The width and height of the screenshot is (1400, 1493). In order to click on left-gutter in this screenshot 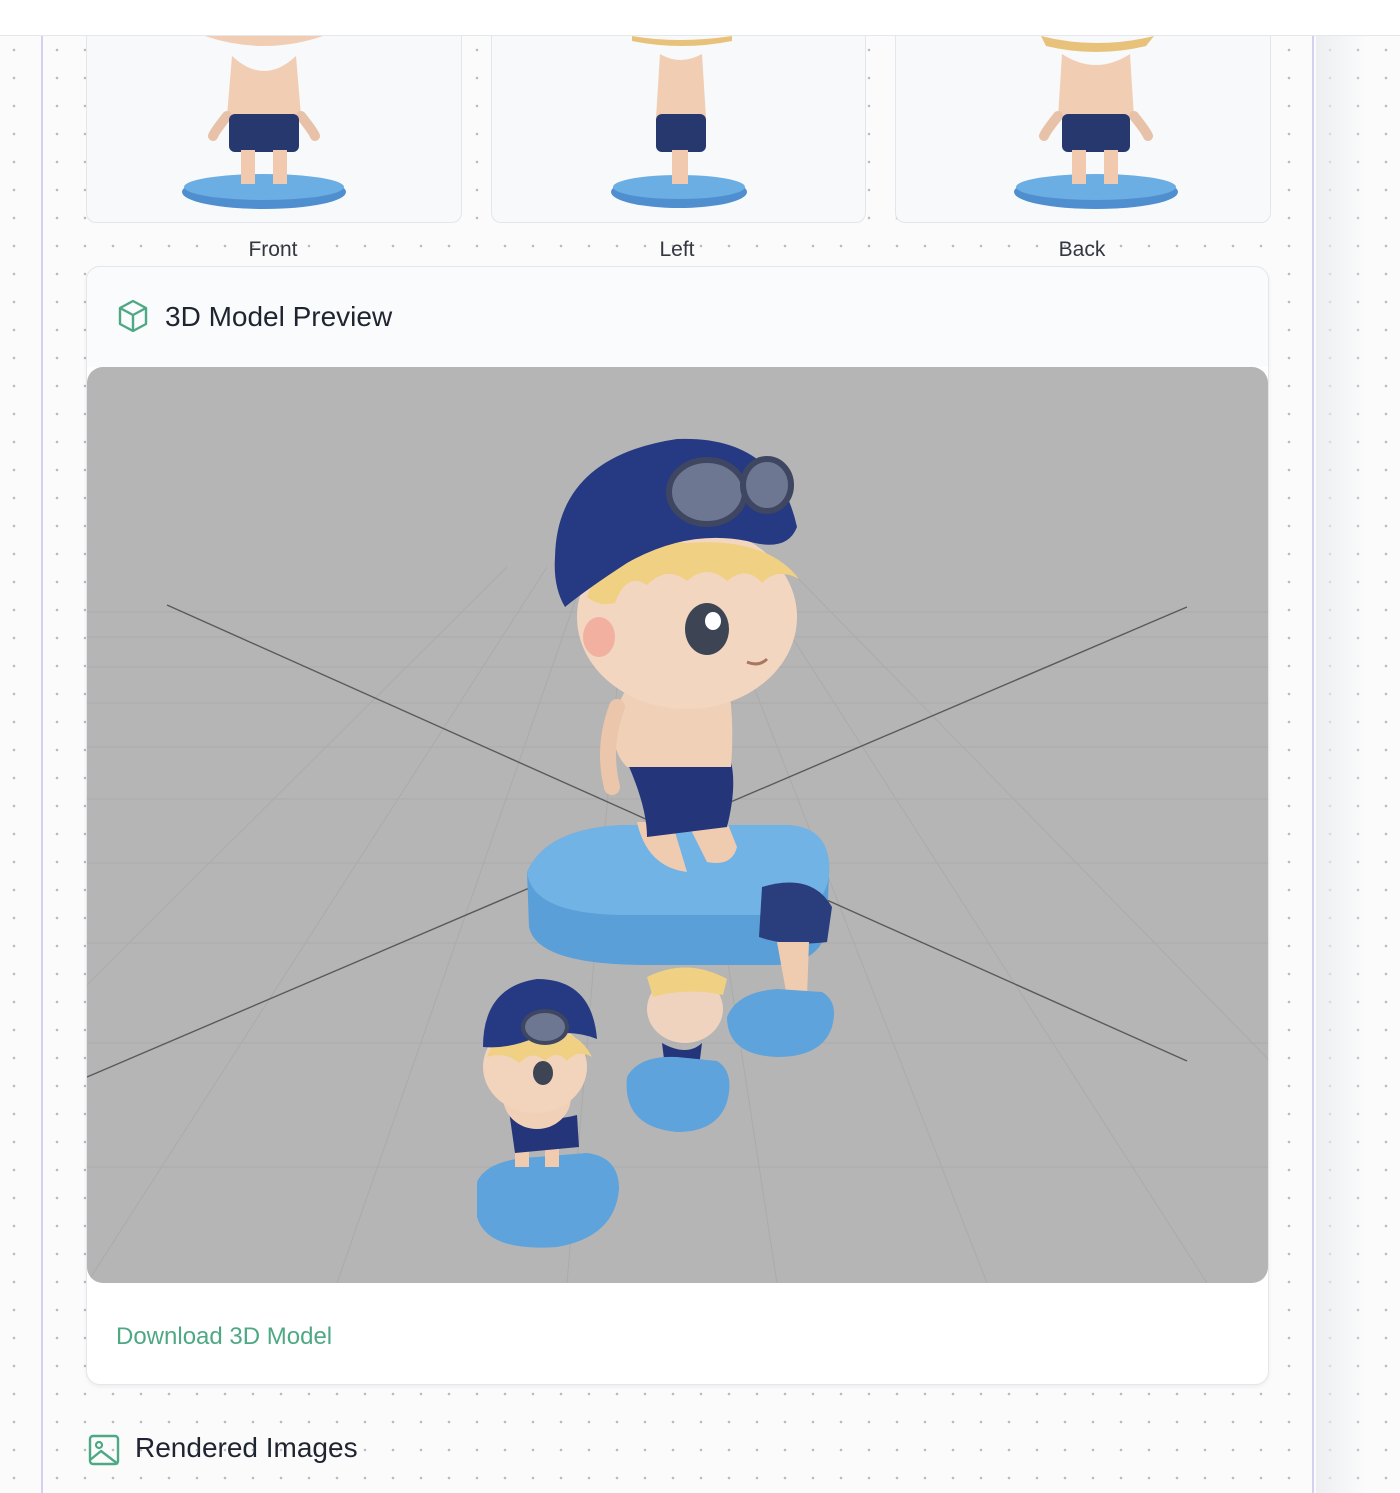, I will do `click(20, 764)`.